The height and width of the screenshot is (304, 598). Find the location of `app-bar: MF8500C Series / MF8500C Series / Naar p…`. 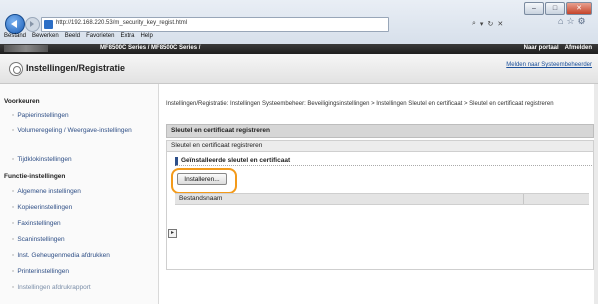

app-bar: MF8500C Series / MF8500C Series / Naar p… is located at coordinates (299, 49).